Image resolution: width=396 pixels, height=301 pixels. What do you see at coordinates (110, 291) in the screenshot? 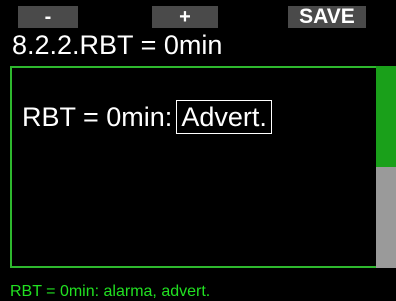
I see `status-description: RBT = 0min: alarma, advert.` at bounding box center [110, 291].